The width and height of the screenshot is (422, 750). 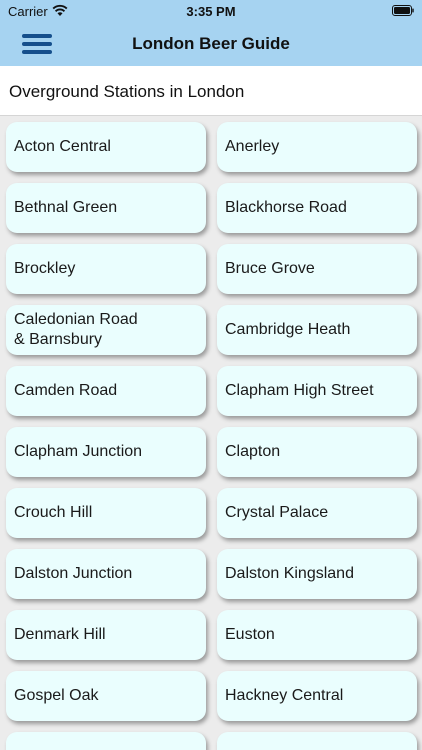 What do you see at coordinates (45, 268) in the screenshot?
I see `station-label: Brockley` at bounding box center [45, 268].